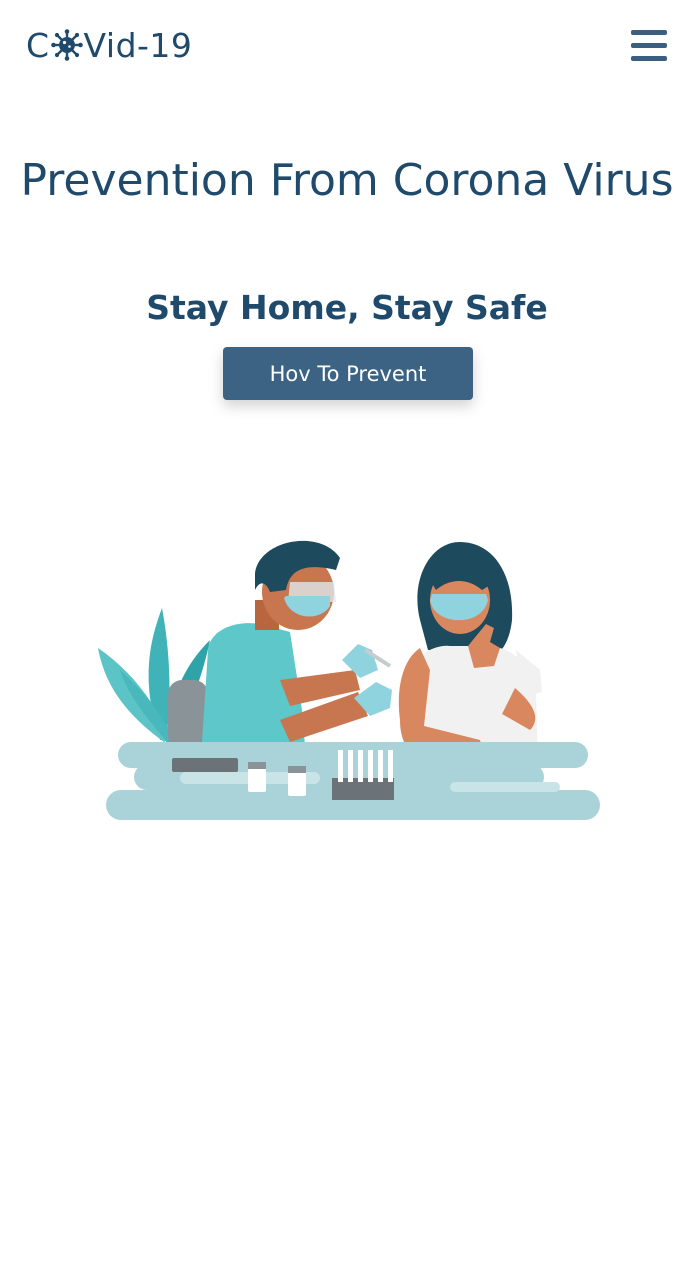  Describe the element at coordinates (66, 45) in the screenshot. I see `coronavirus-icon` at that location.